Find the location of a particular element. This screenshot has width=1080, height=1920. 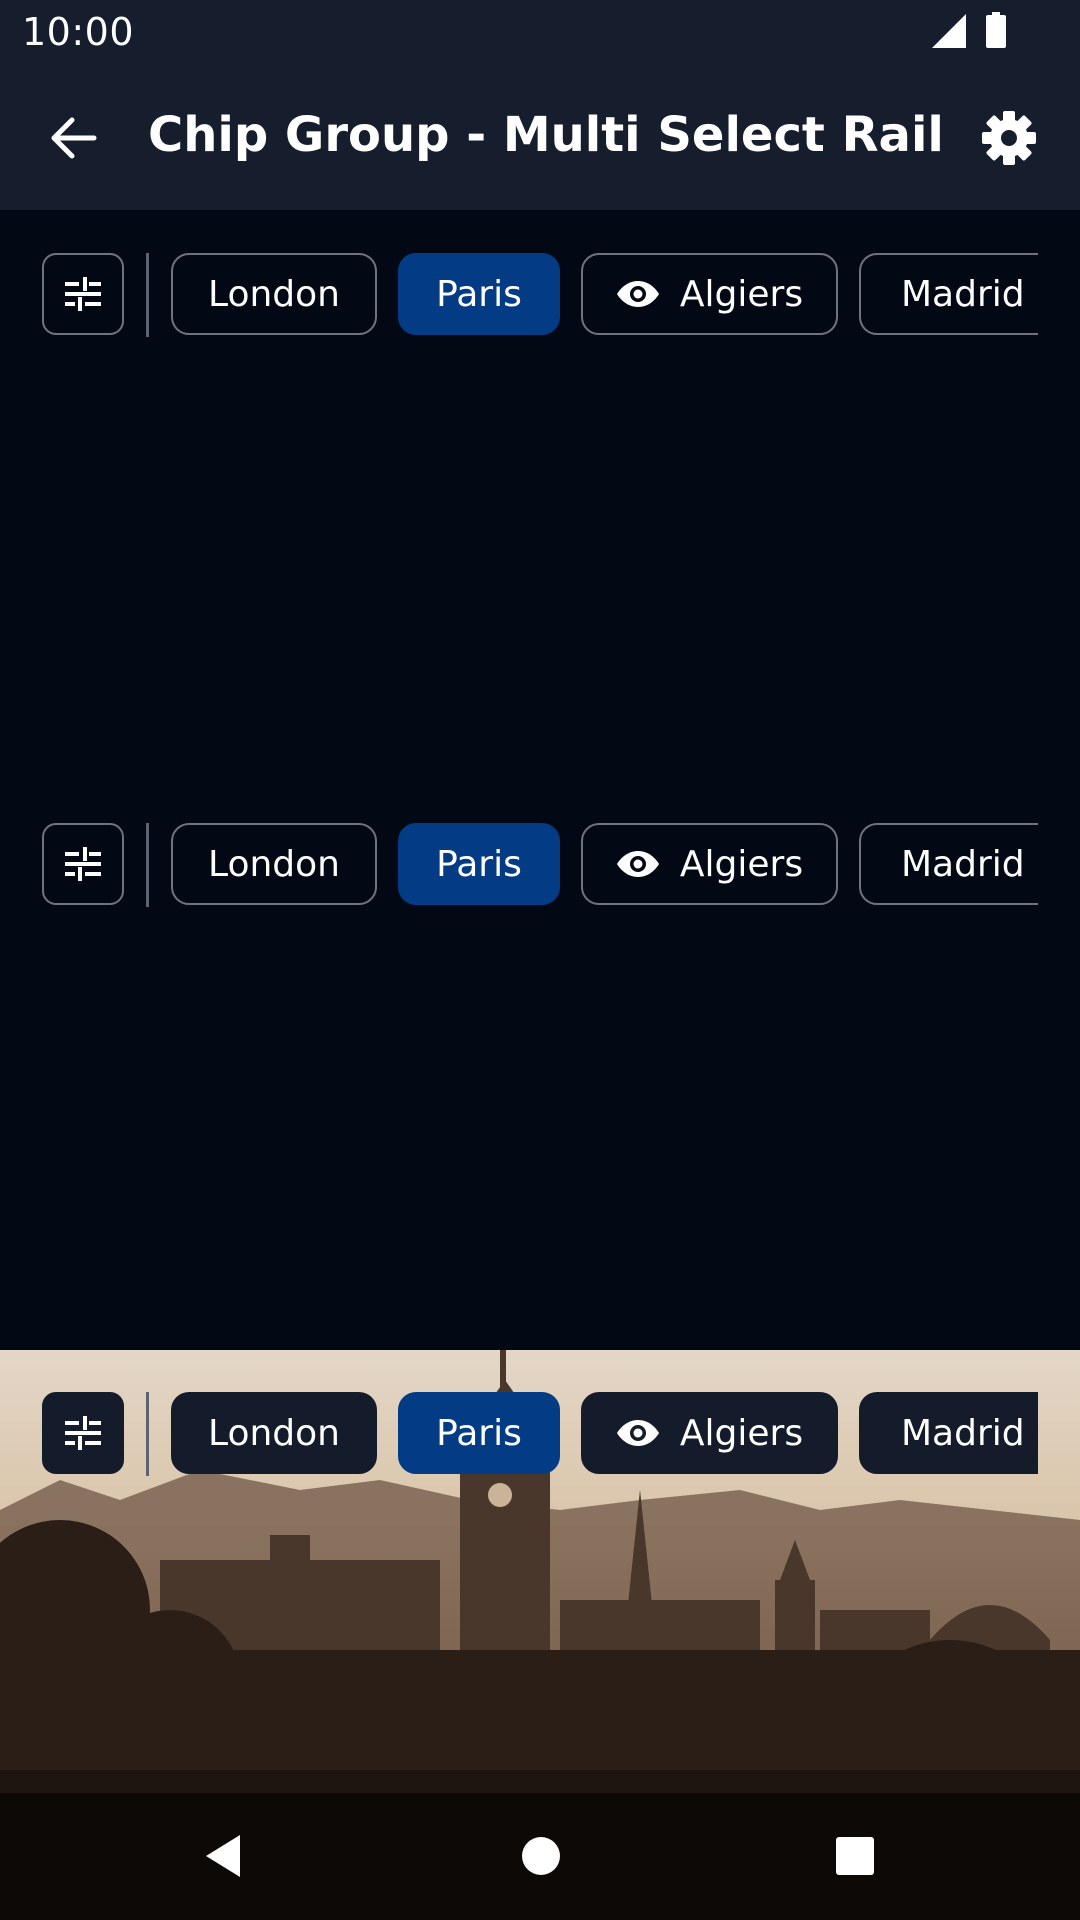

battery-icon is located at coordinates (996, 30).